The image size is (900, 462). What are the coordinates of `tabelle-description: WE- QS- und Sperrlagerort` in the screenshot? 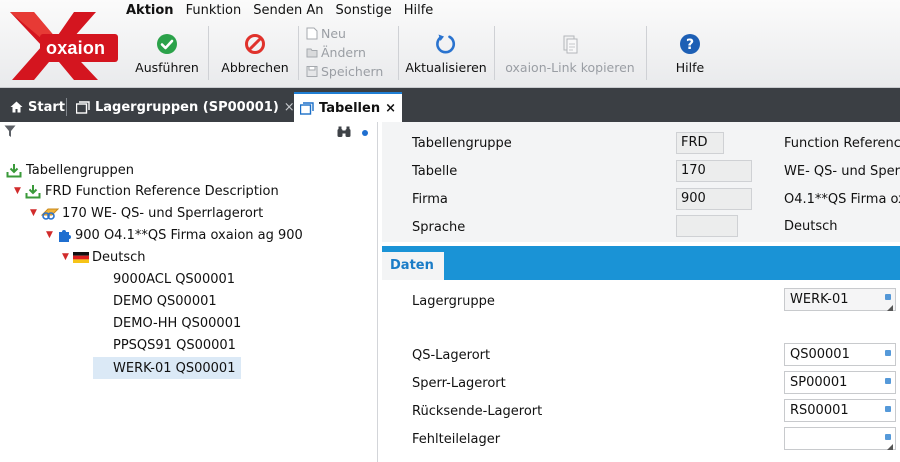 It's located at (842, 171).